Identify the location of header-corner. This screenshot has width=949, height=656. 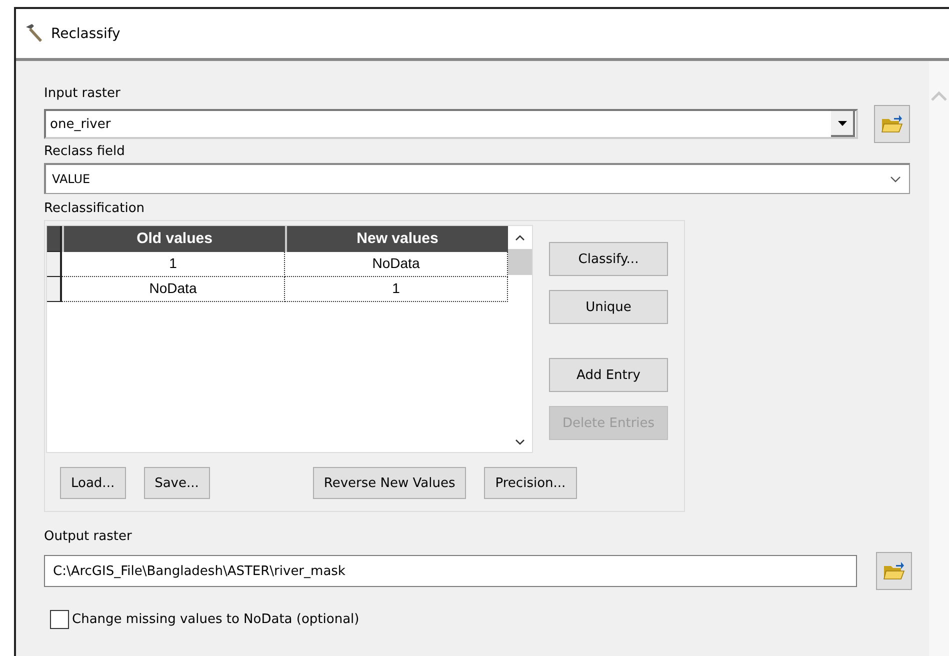
(54, 239).